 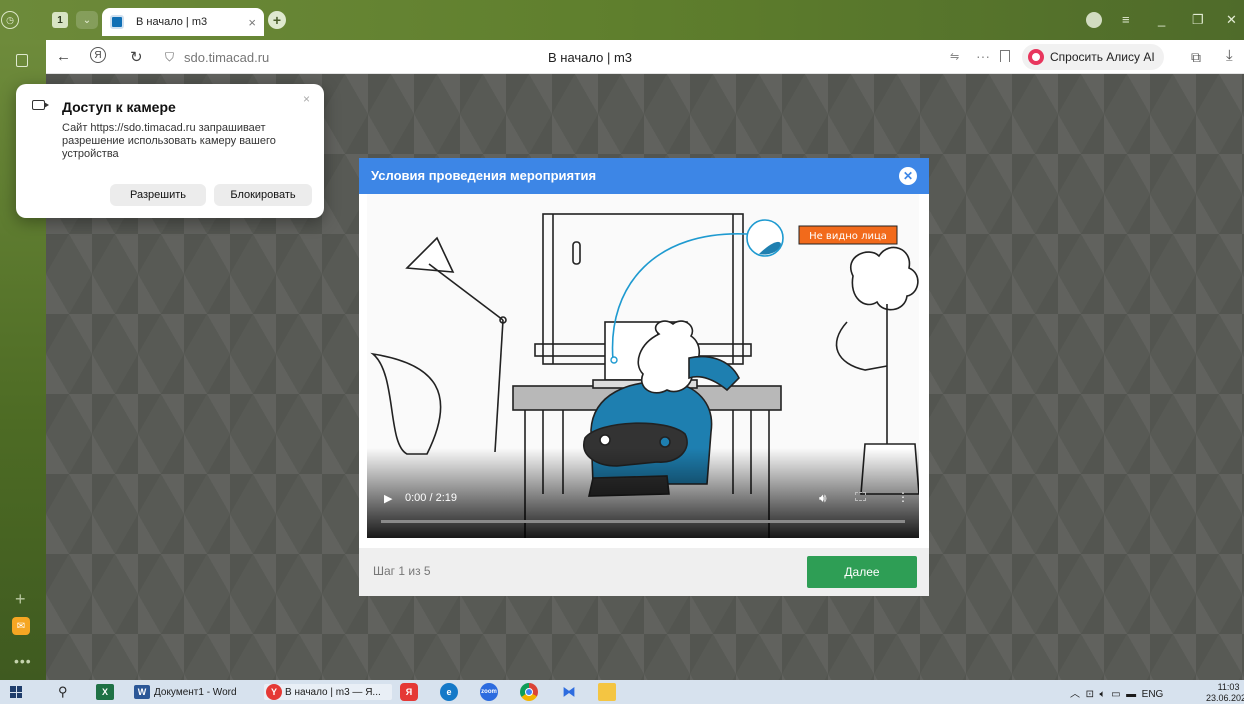 What do you see at coordinates (22, 60) in the screenshot?
I see `tabs-panel-icon` at bounding box center [22, 60].